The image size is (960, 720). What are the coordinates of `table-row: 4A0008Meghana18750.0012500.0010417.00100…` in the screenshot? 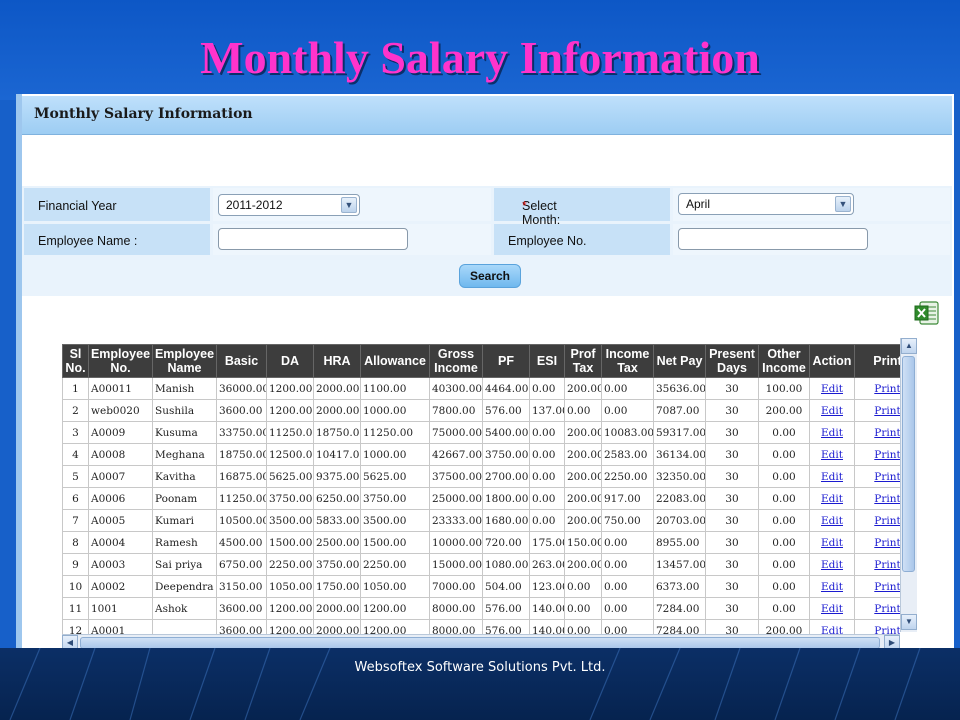 It's located at (481, 454).